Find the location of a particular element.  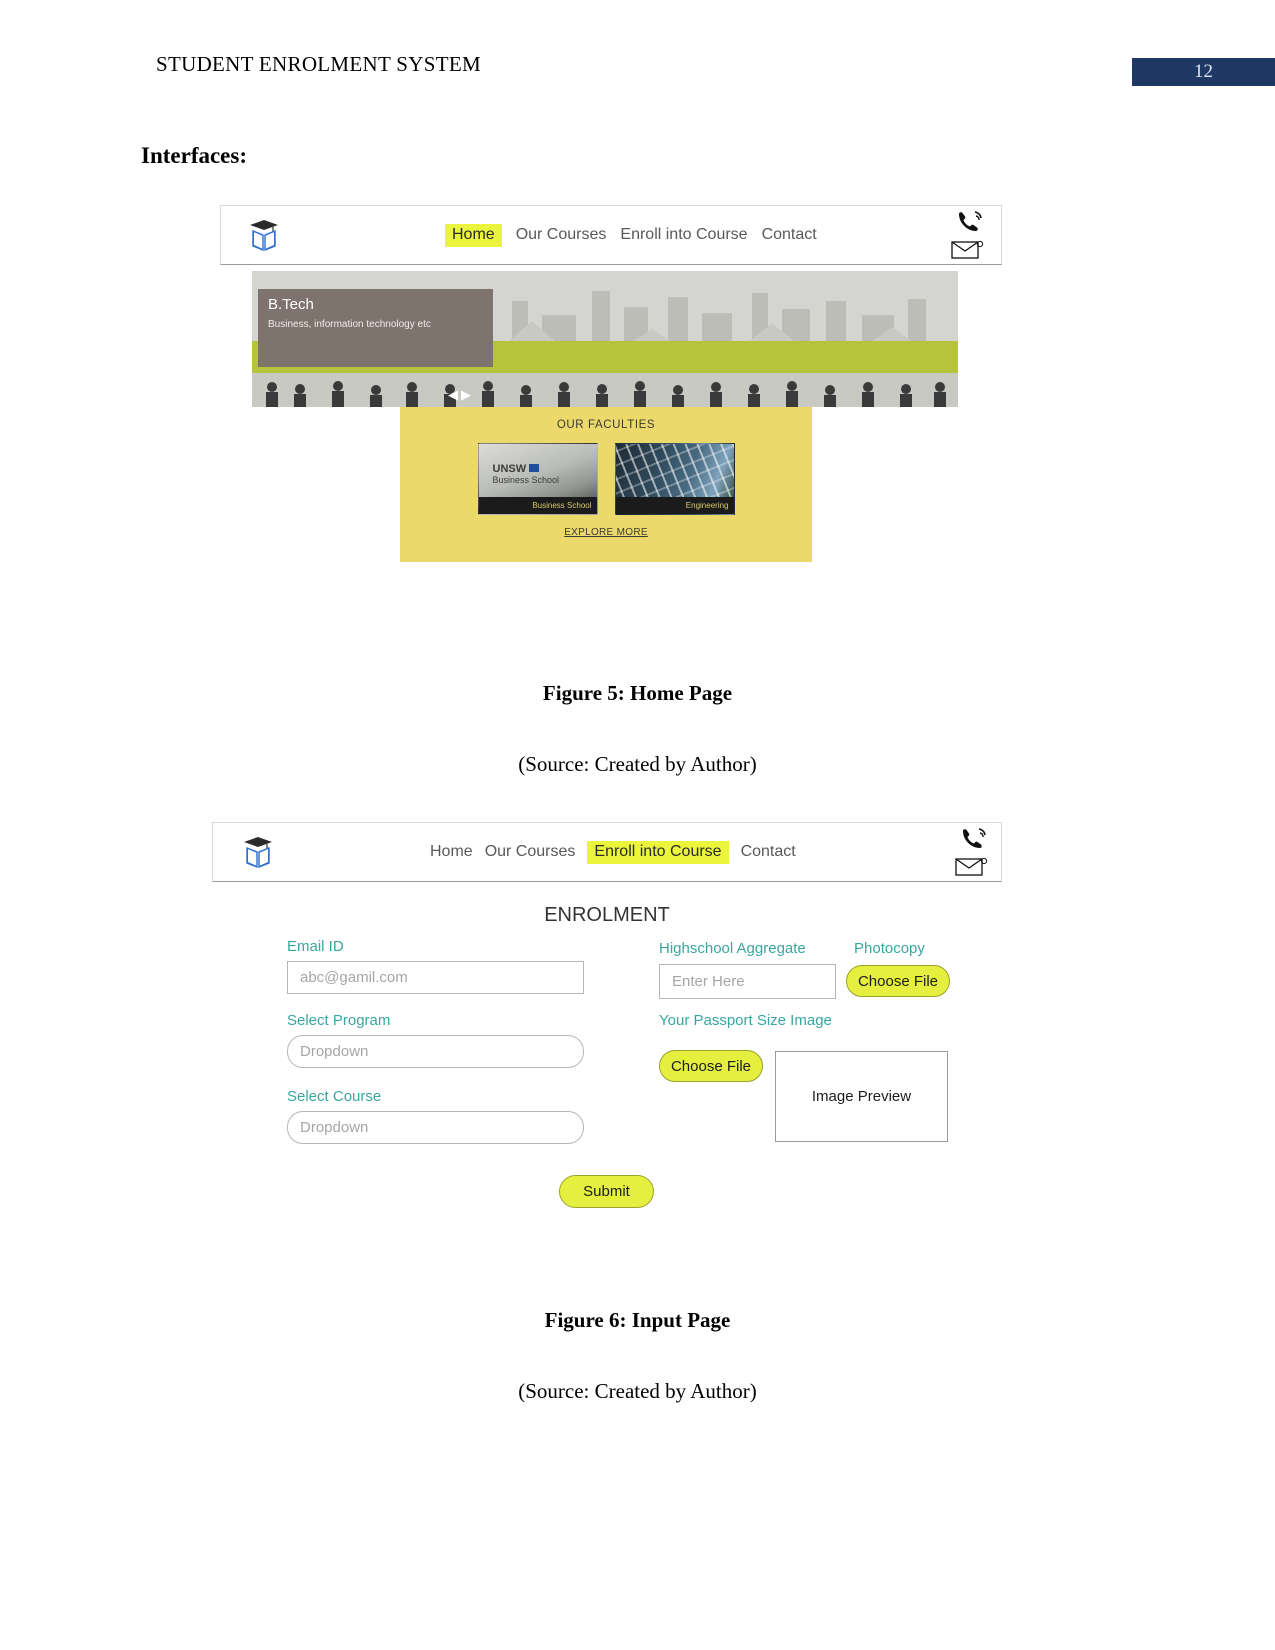

section-heading: Interfaces: is located at coordinates (194, 155).